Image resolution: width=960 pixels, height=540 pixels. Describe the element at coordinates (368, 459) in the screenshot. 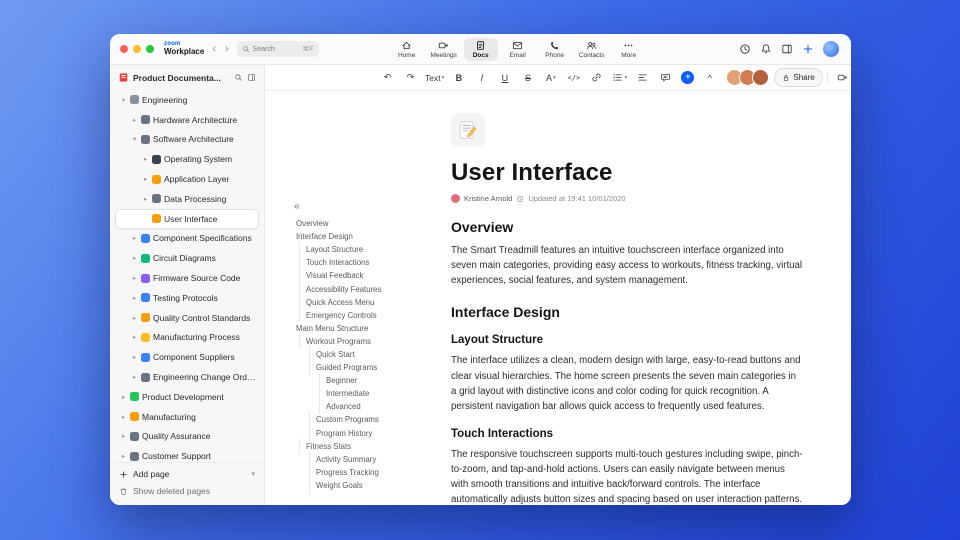

I see `outline-item-activity-summary: Activity Summary` at that location.